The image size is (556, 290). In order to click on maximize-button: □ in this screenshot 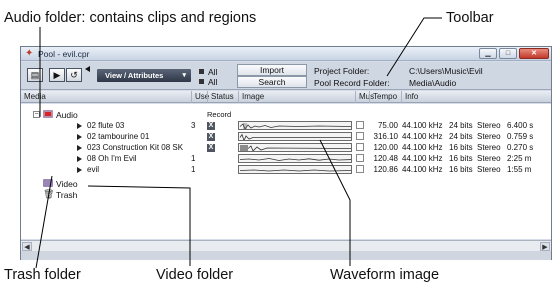, I will do `click(508, 53)`.